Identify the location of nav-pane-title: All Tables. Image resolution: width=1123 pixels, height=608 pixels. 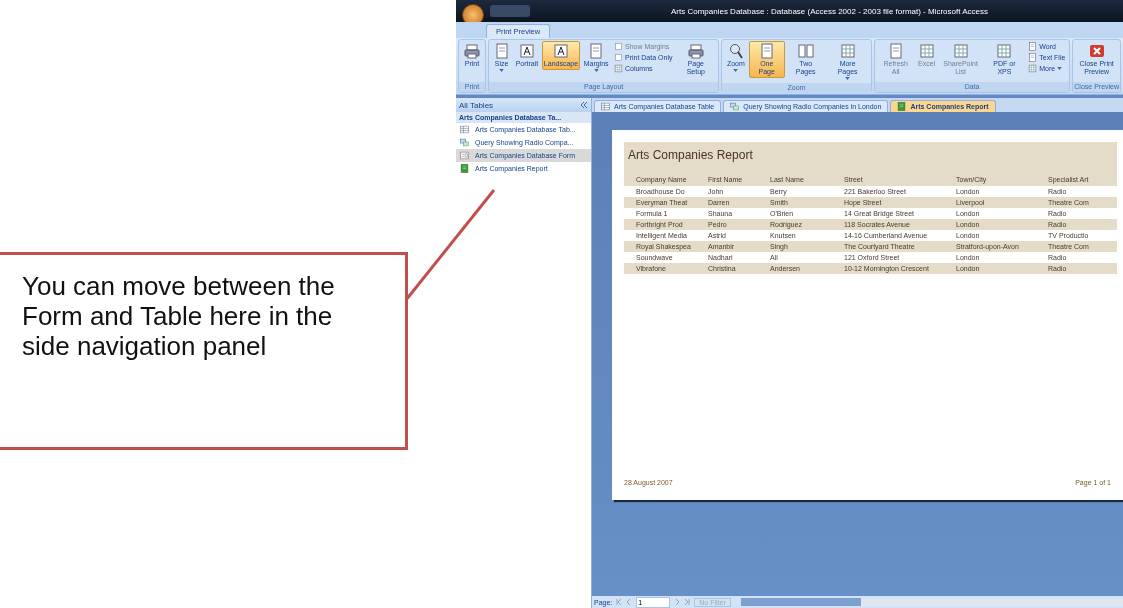
(476, 105).